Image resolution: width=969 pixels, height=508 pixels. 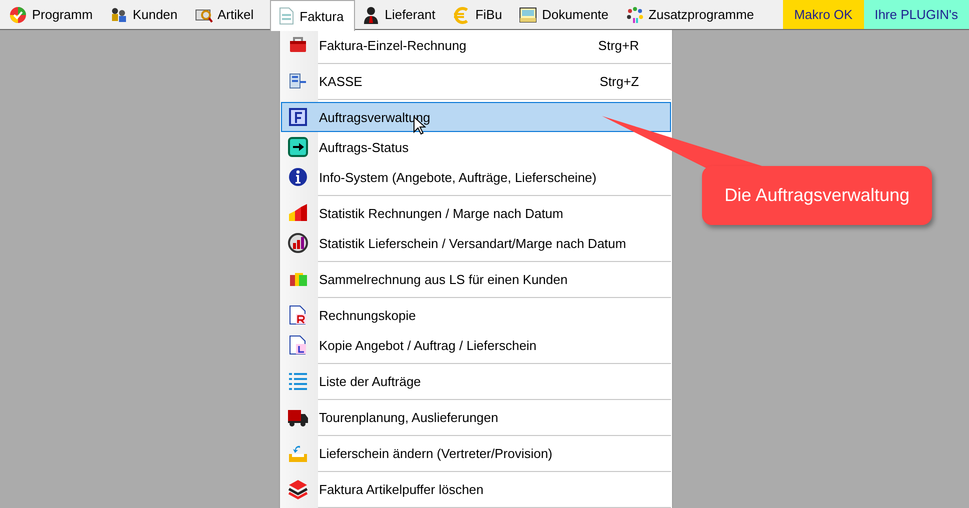 What do you see at coordinates (694, 14) in the screenshot?
I see `menu-tab: Zusatzprogramme` at bounding box center [694, 14].